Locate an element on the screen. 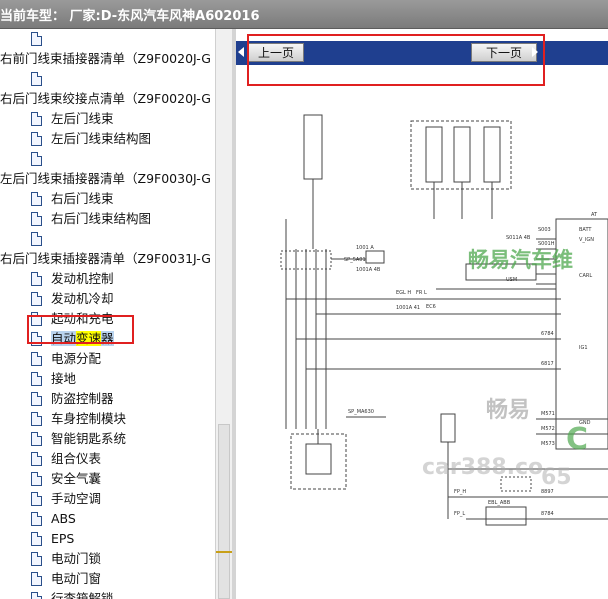  tree-item-label: 左后门线束结构图 is located at coordinates (101, 138).